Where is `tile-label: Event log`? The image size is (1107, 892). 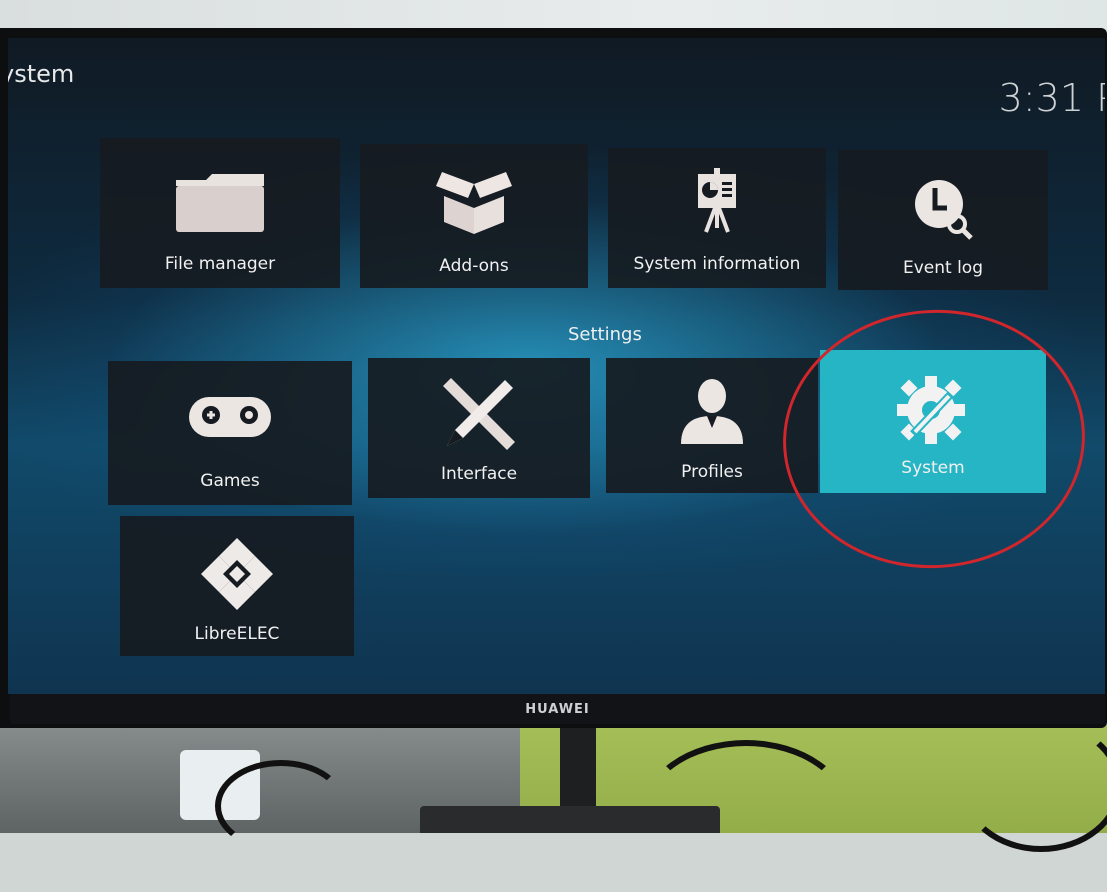
tile-label: Event log is located at coordinates (943, 268).